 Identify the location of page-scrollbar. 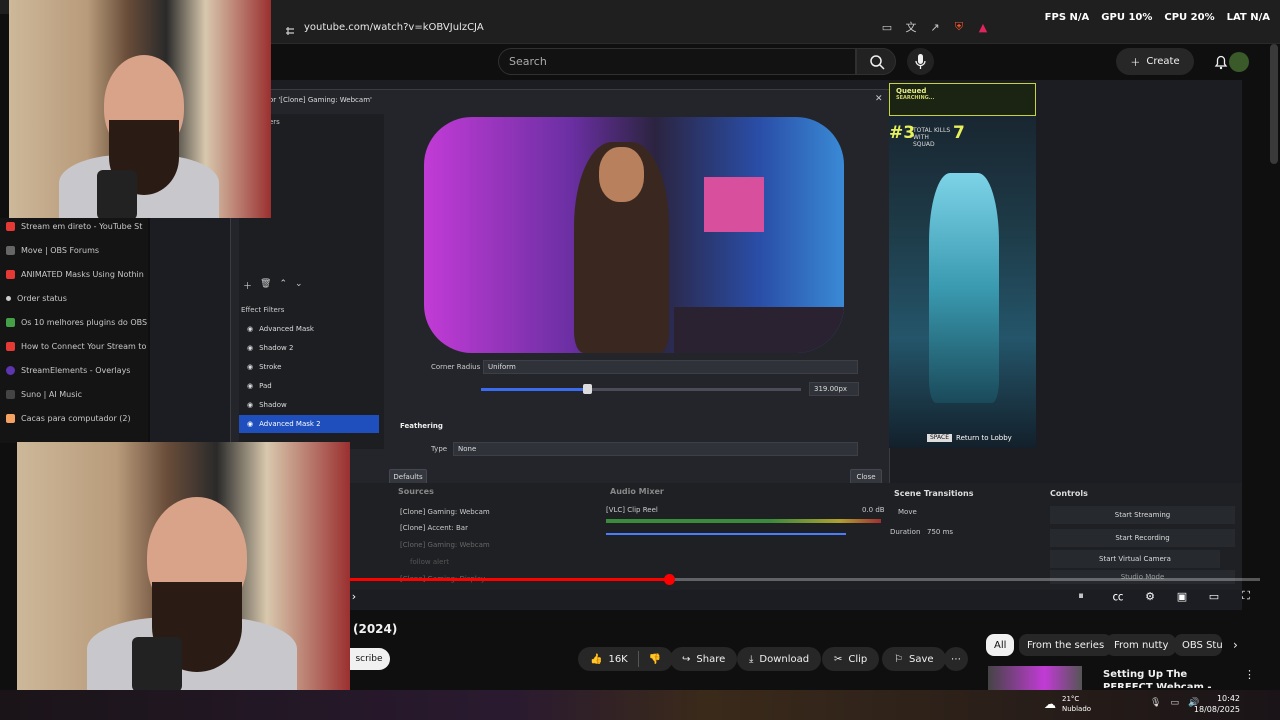
(1274, 104).